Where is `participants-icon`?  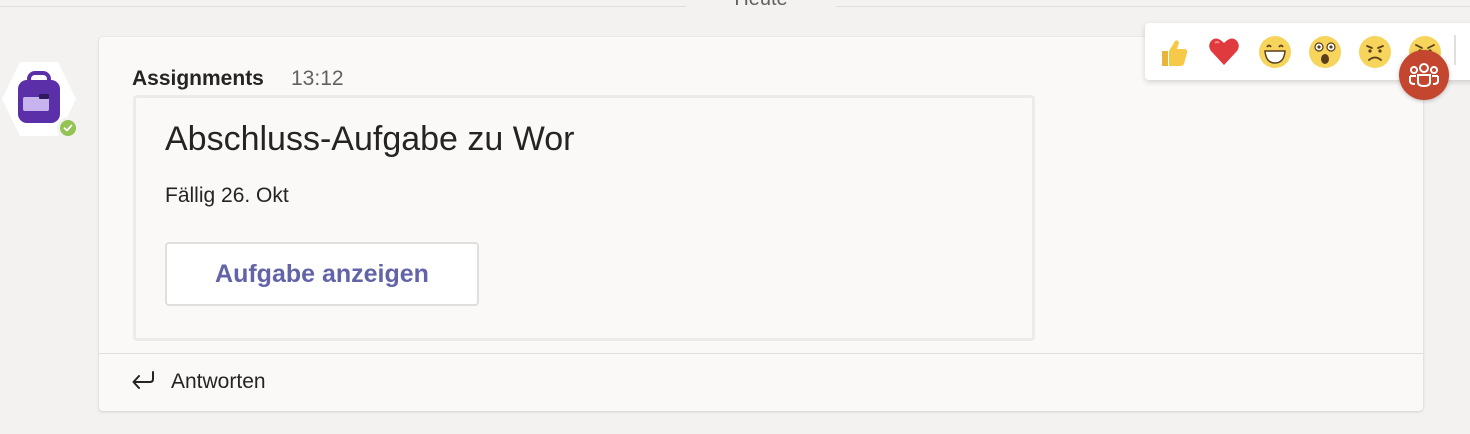
participants-icon is located at coordinates (1424, 75).